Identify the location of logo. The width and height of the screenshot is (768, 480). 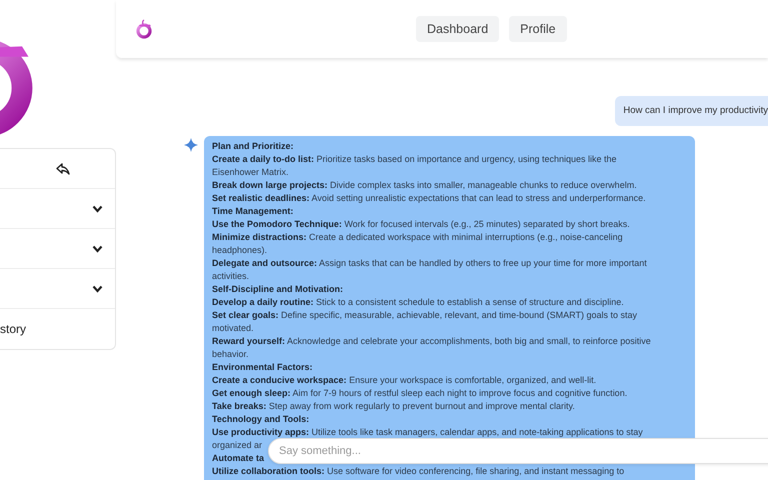
(144, 29).